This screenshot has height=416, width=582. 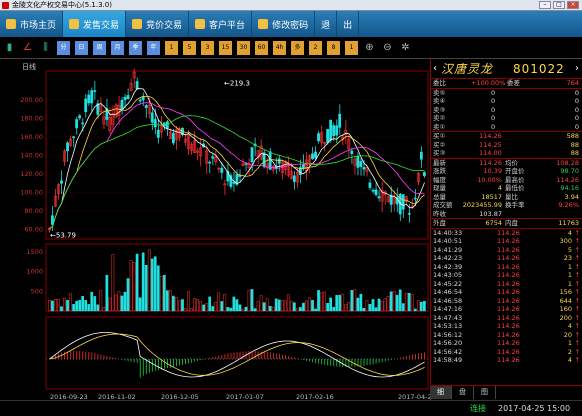 I want to click on side-tabs: 细盘图, so click(x=506, y=392).